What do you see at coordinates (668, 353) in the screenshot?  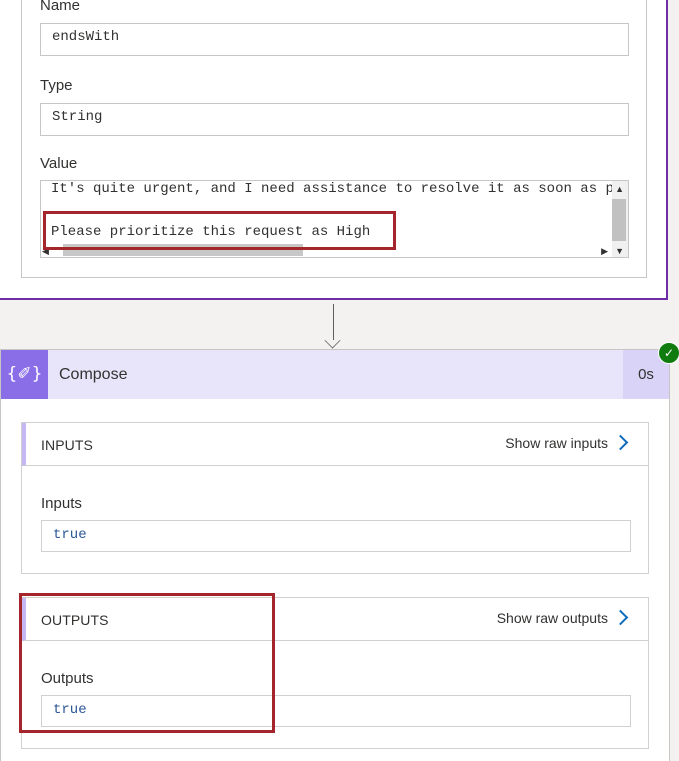 I see `check-icon: ✓` at bounding box center [668, 353].